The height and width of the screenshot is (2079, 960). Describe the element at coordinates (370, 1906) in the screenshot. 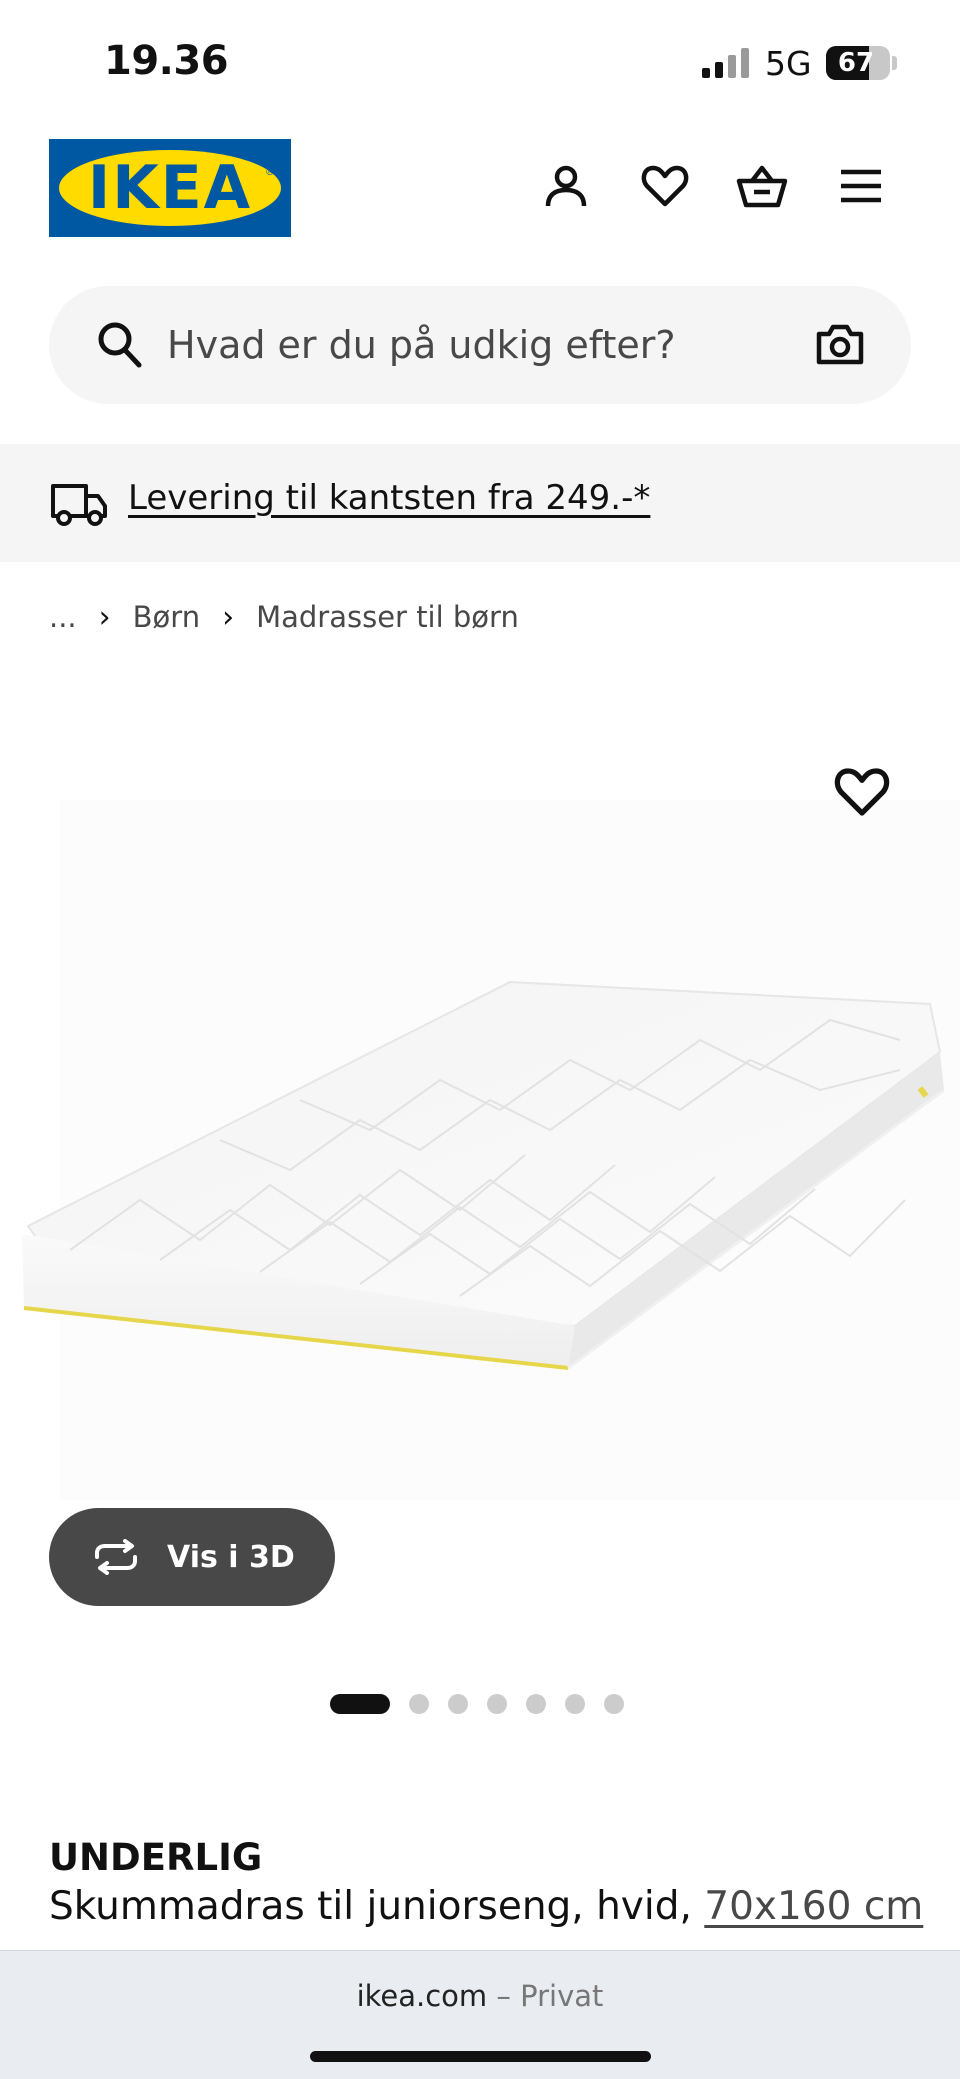

I see `product-description-text: Skummadras til juniorseng, hvid,` at that location.